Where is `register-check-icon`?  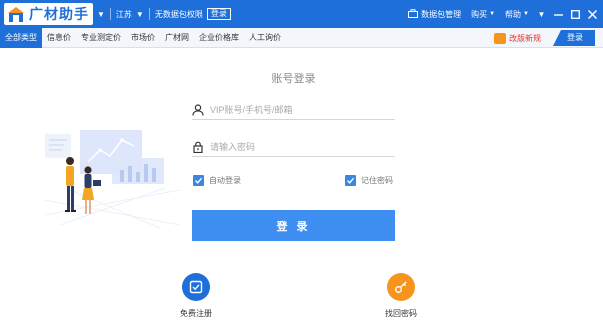 register-check-icon is located at coordinates (196, 287).